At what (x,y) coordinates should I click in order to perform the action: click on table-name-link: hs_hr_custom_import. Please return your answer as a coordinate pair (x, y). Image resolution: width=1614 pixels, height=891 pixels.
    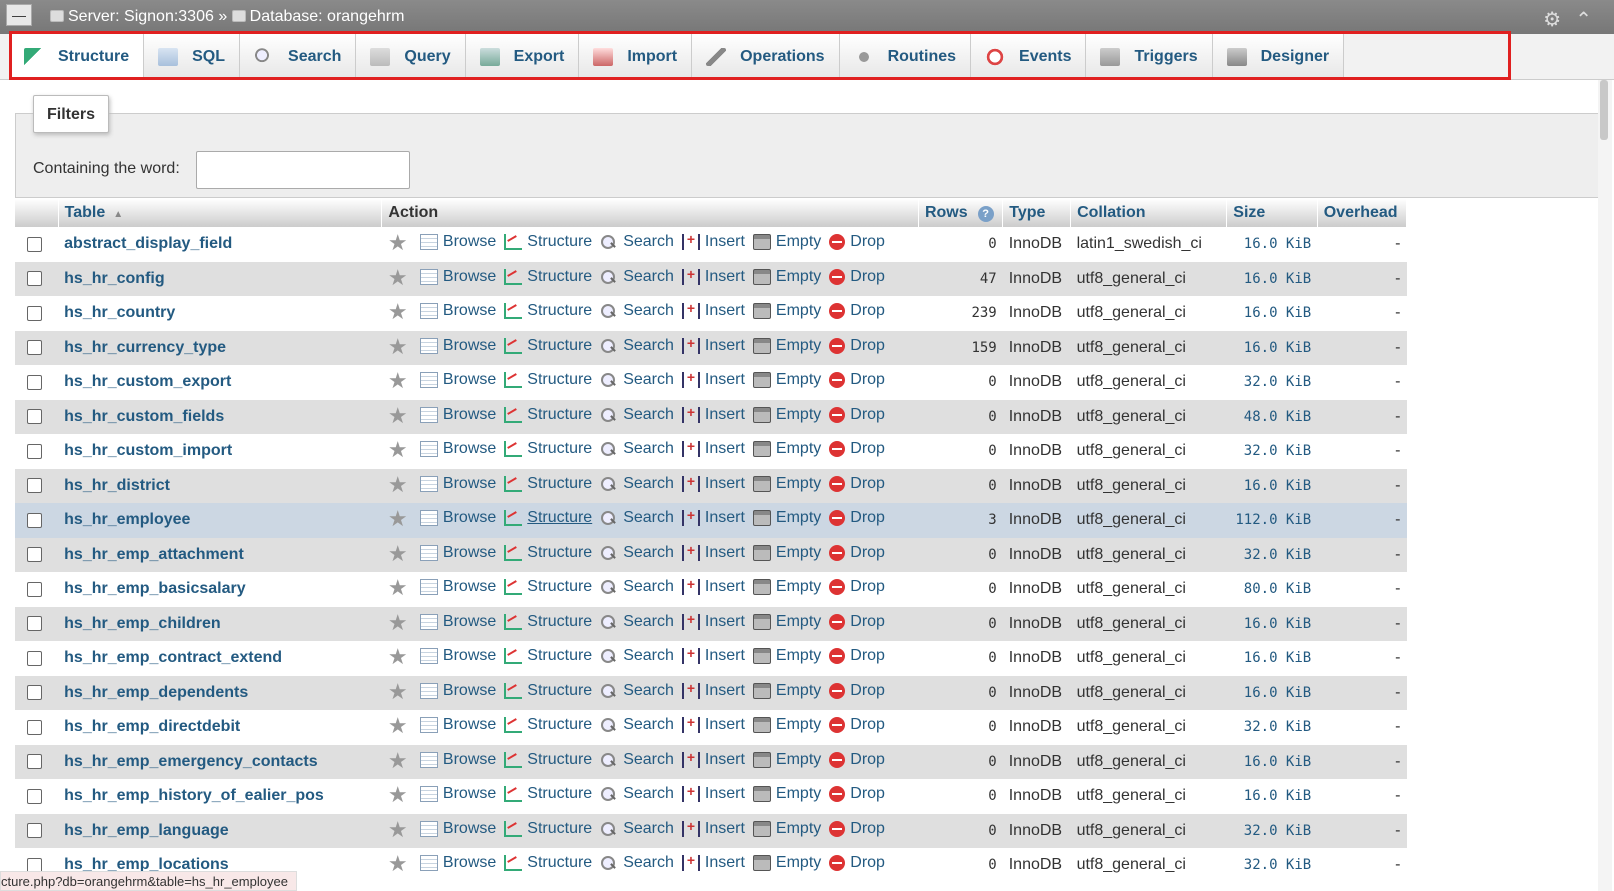
    Looking at the image, I should click on (148, 450).